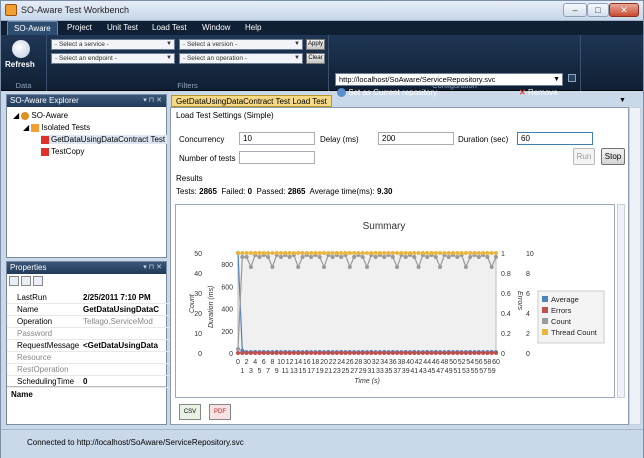 The height and width of the screenshot is (458, 644). What do you see at coordinates (376, 362) in the screenshot?
I see `x-tick-label: 32` at bounding box center [376, 362].